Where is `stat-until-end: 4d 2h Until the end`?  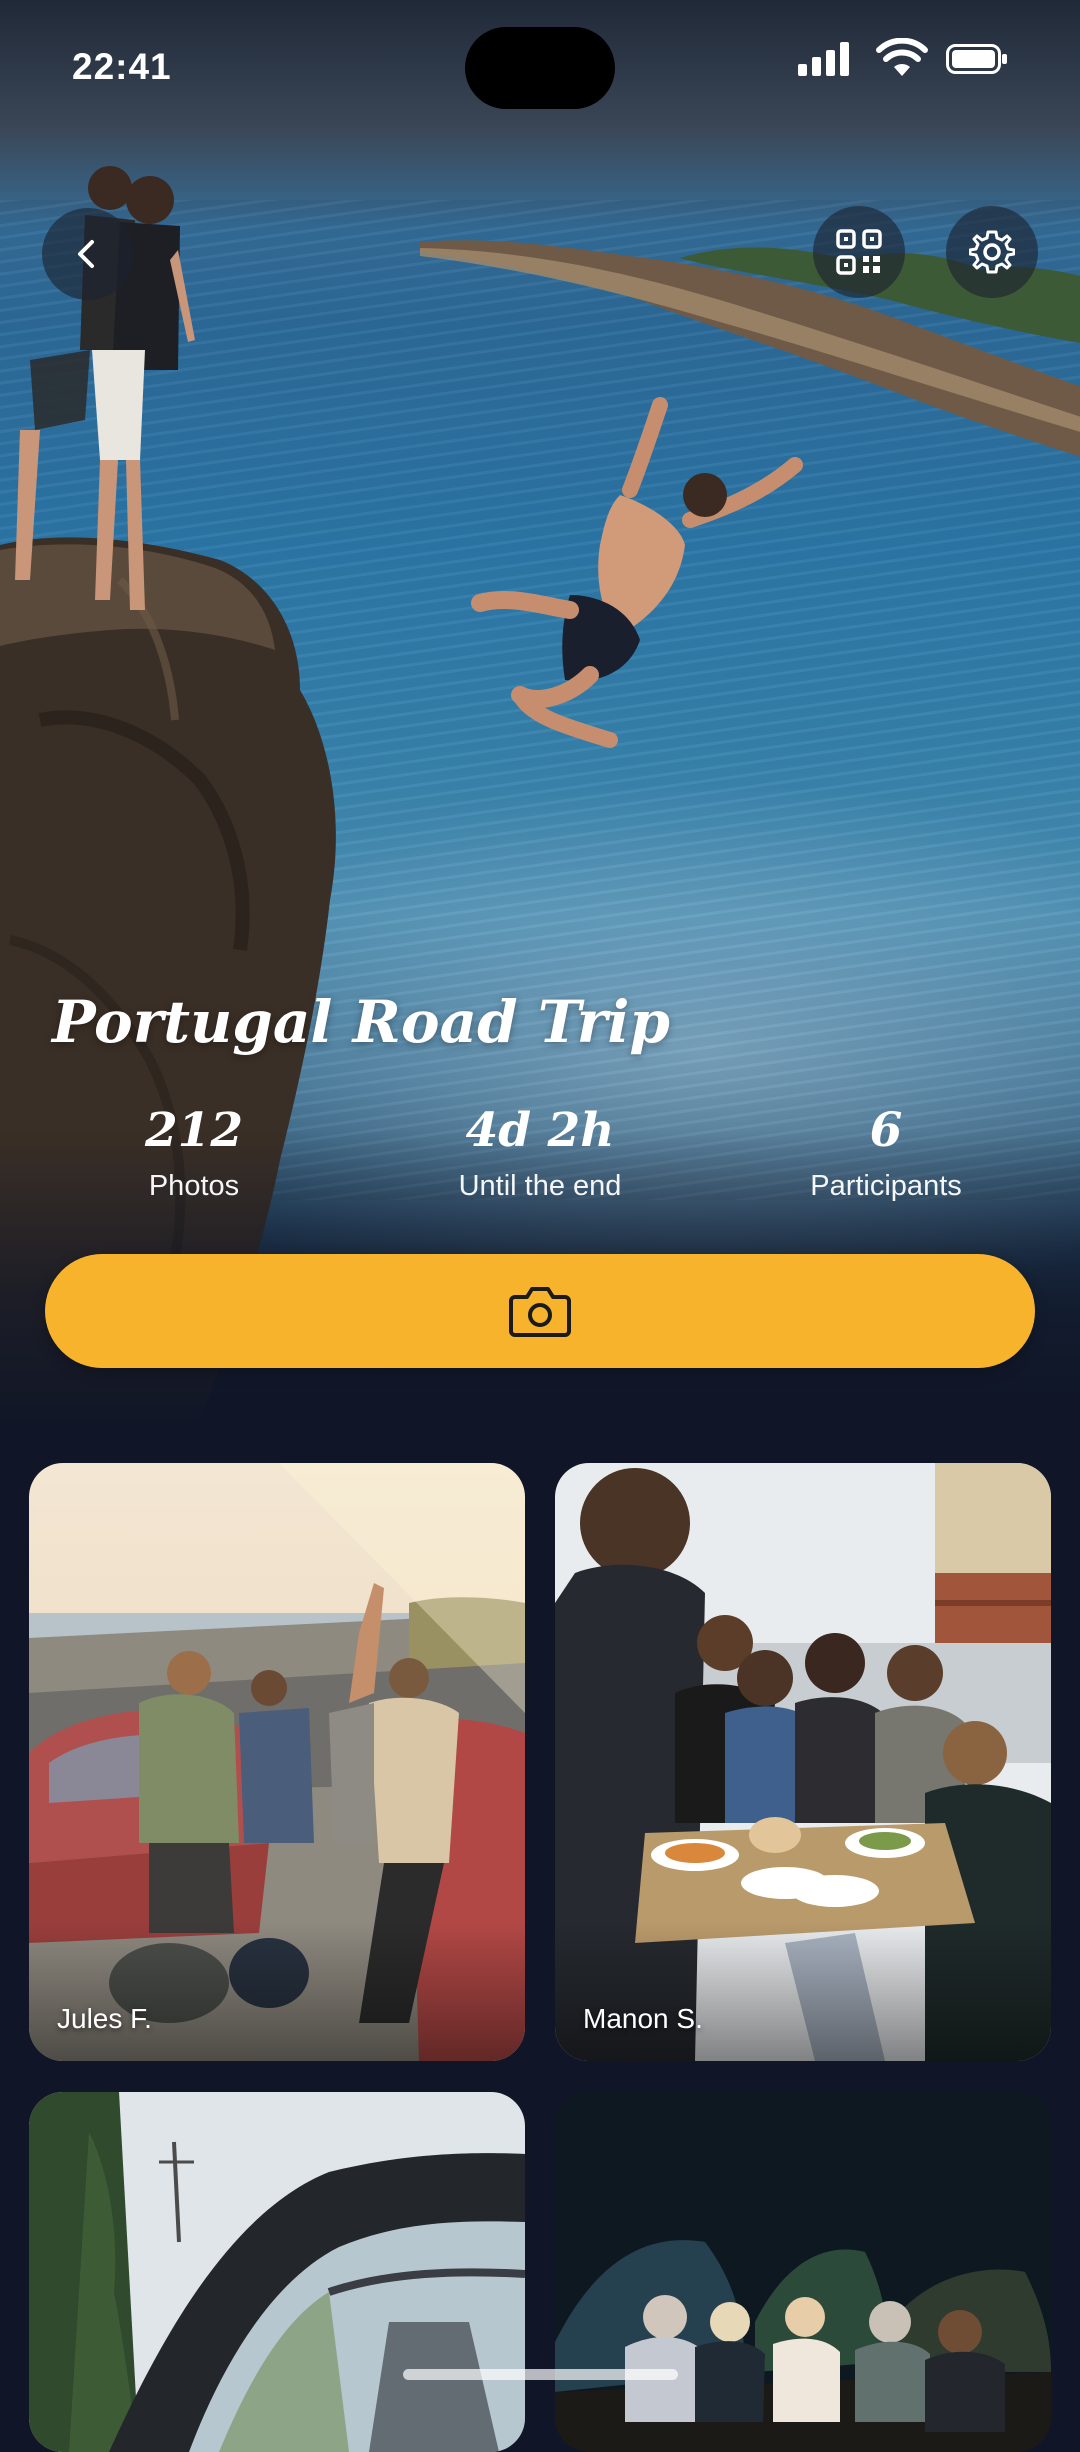
stat-until-end: 4d 2h Until the end is located at coordinates (540, 1154).